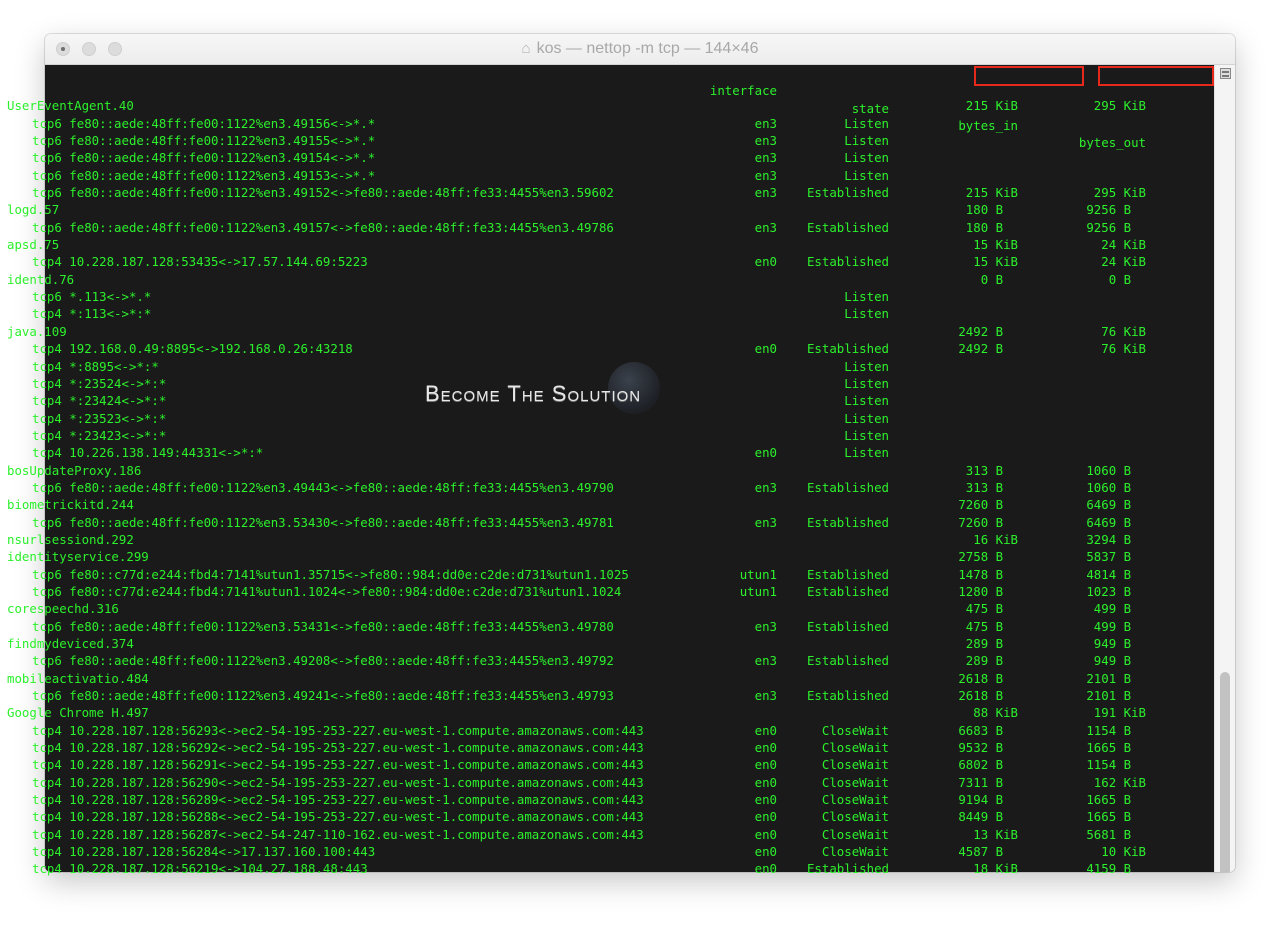  Describe the element at coordinates (587, 643) in the screenshot. I see `process-row: findmydeviced.374 289 B 949 B` at that location.